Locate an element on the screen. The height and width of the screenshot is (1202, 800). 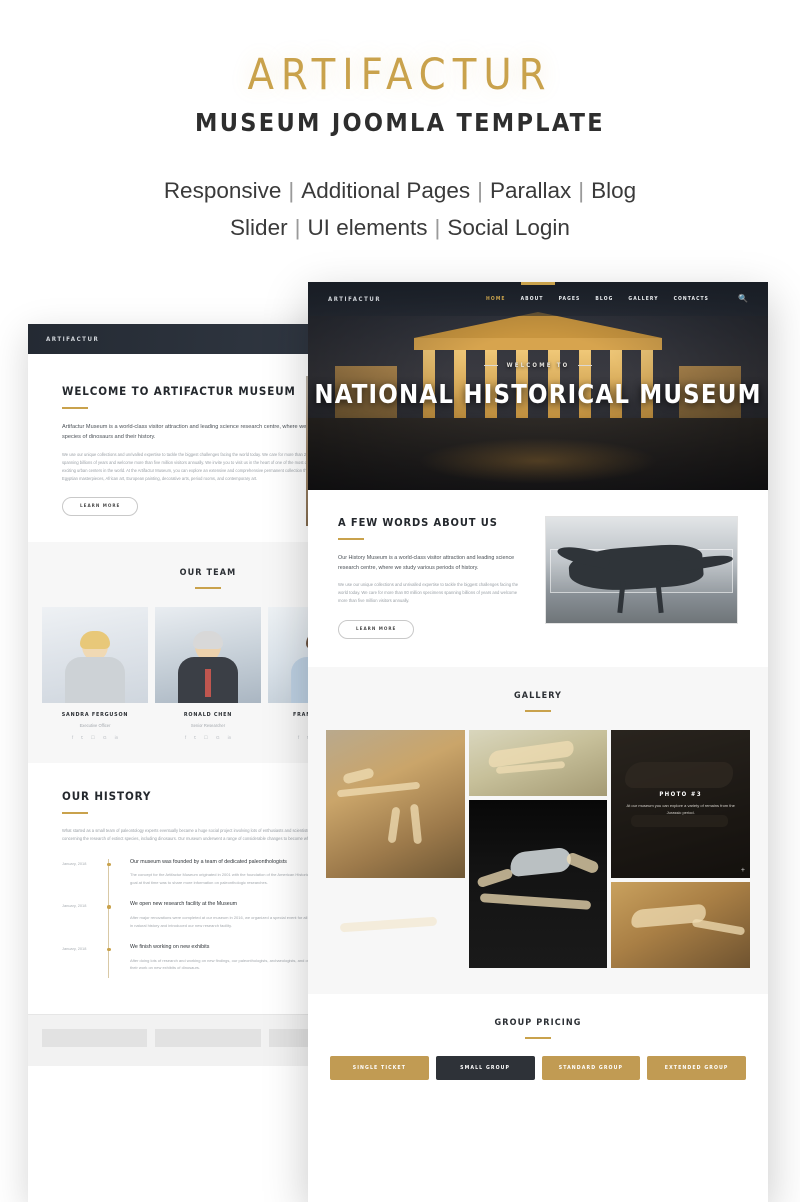
hero-eyebrow-text: WELCOME TO is located at coordinates (538, 365).